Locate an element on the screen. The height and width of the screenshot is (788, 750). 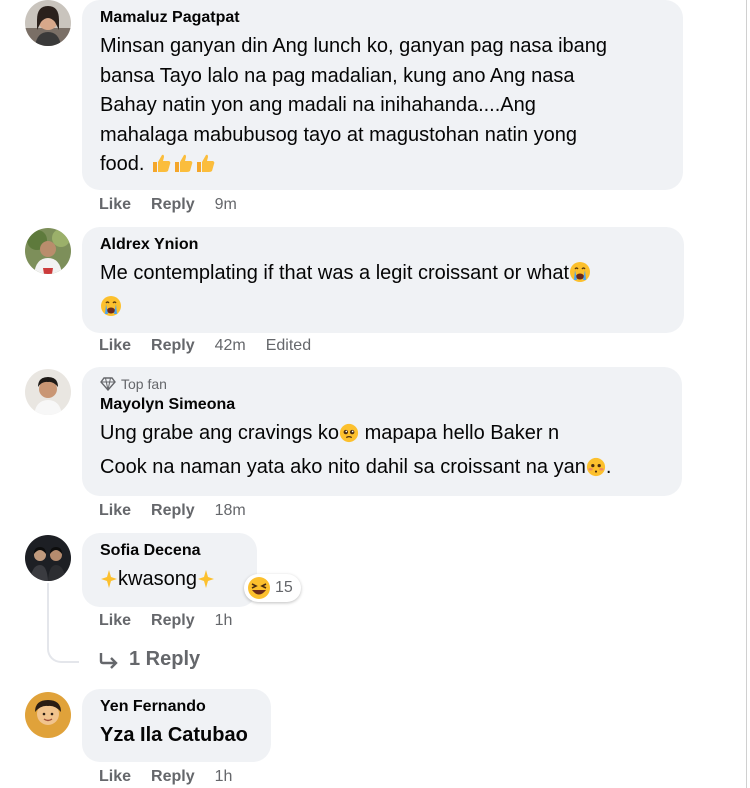
comment-line-text: food. is located at coordinates (122, 164).